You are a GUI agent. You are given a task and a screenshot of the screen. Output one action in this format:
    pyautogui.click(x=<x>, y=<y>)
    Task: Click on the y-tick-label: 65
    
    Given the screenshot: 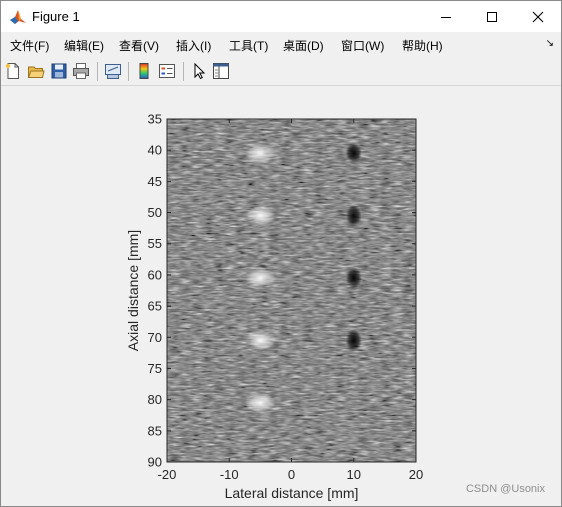 What is the action you would take?
    pyautogui.click(x=155, y=306)
    